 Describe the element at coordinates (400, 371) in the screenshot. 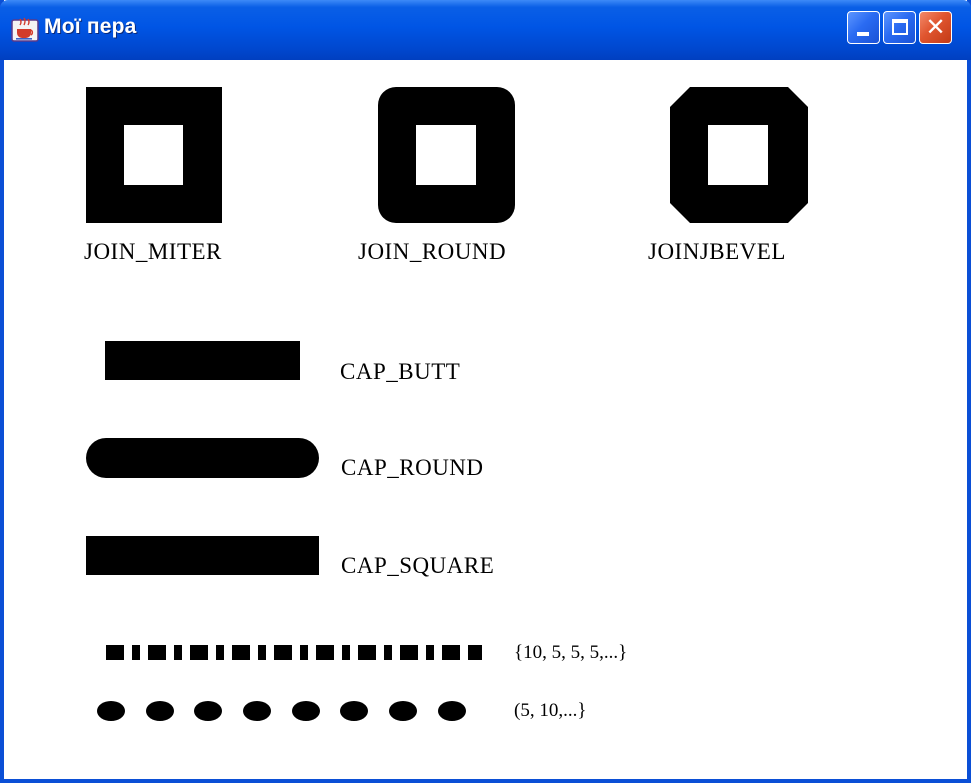

I see `cap-butt-label: CAP_BUTT` at that location.